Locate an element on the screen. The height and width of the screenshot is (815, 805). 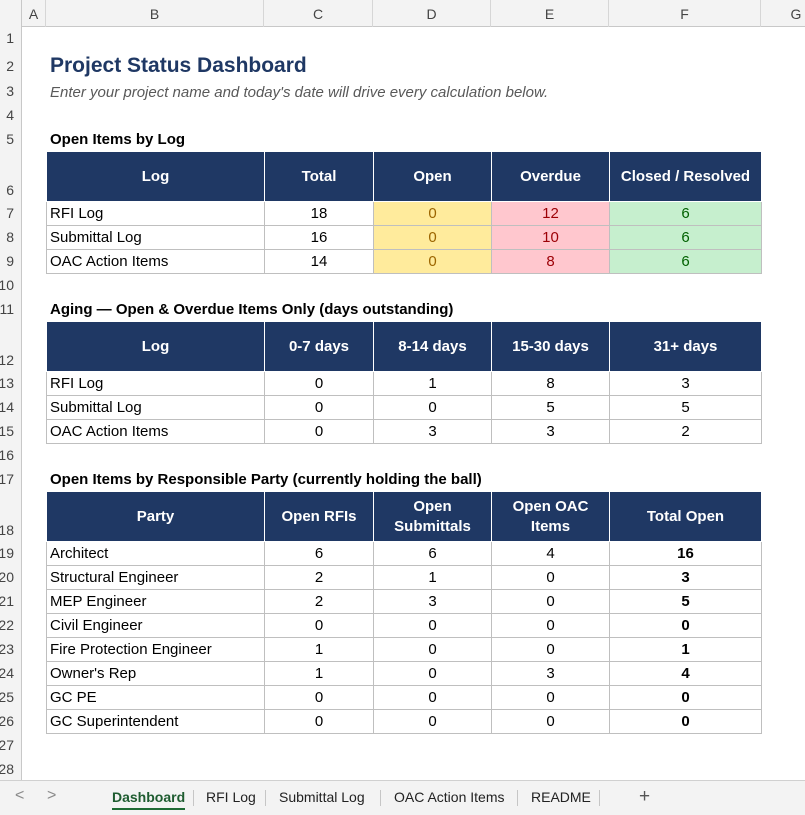
row-header: 25 is located at coordinates (7, 697).